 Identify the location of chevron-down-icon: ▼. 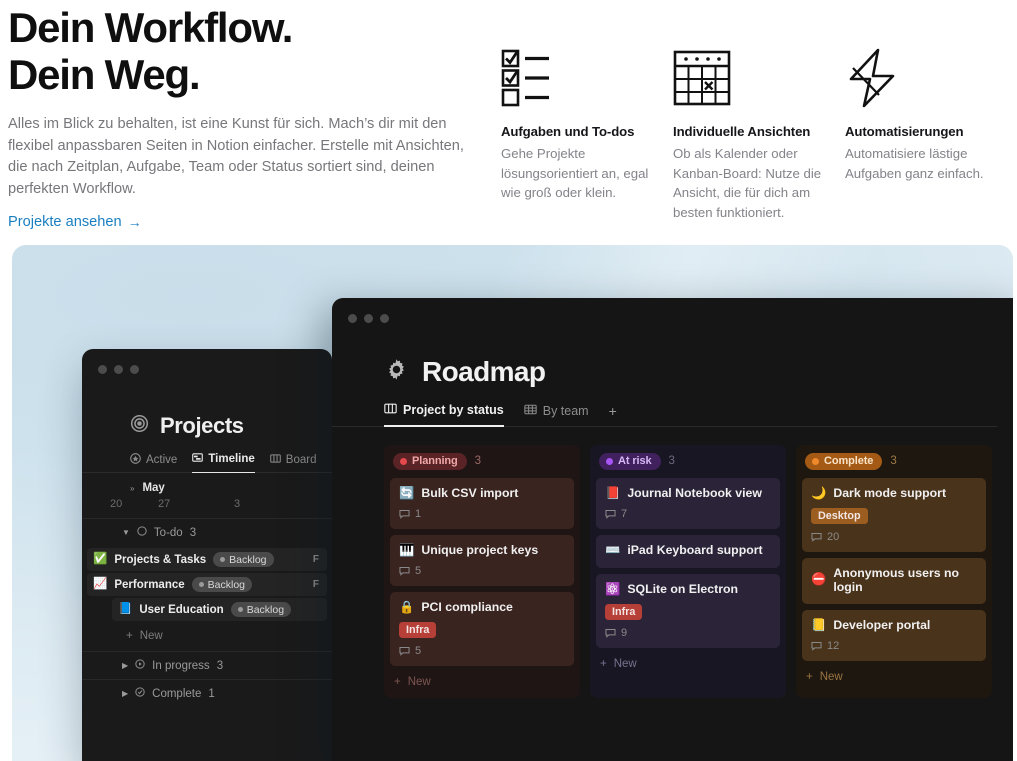
(126, 532).